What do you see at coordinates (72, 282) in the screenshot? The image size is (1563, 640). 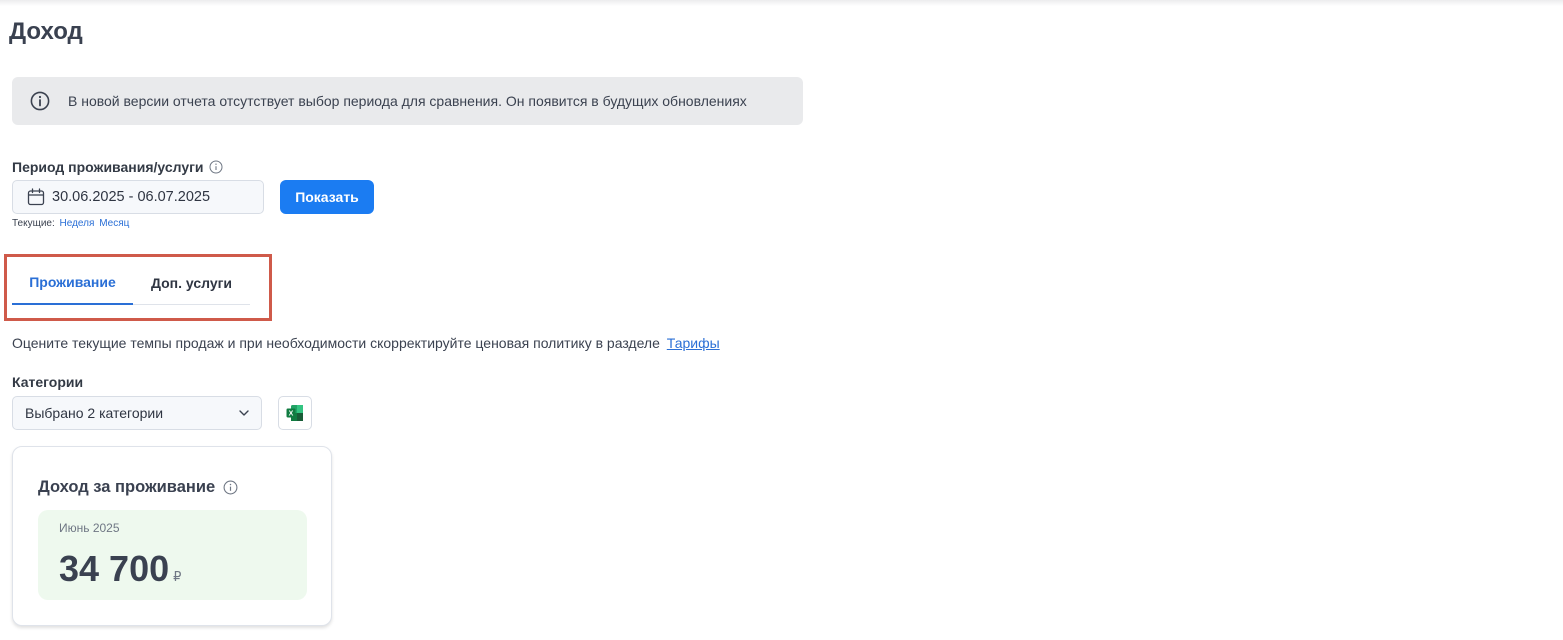 I see `tab-accommodation: Проживание` at bounding box center [72, 282].